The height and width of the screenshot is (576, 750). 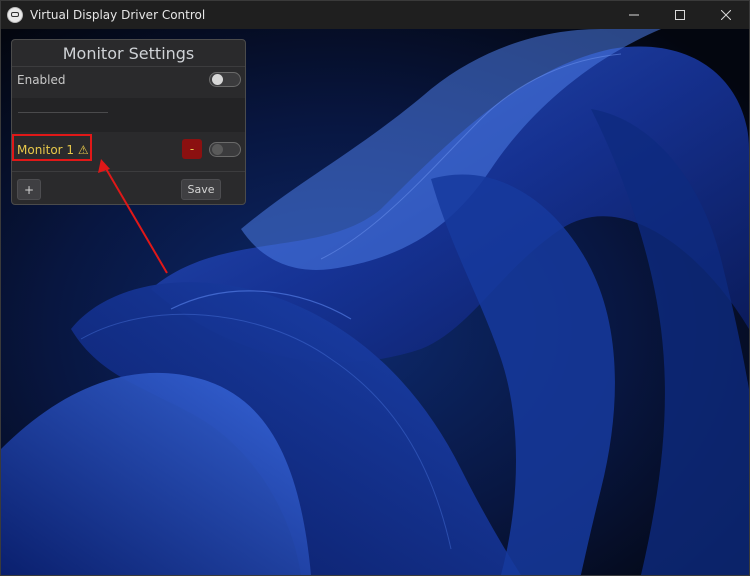 I want to click on annotation-highlight-box, so click(x=52, y=147).